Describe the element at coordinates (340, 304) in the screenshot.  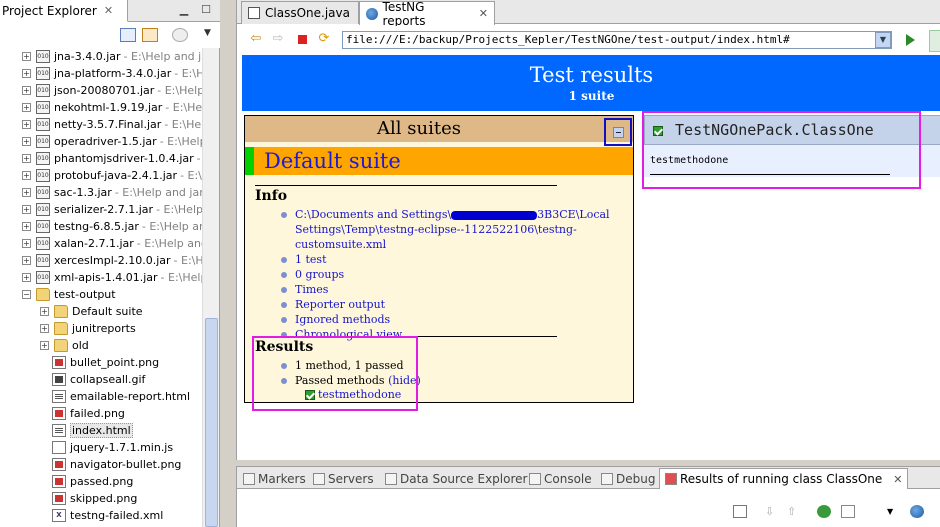
I see `link-text: Reporter output` at that location.